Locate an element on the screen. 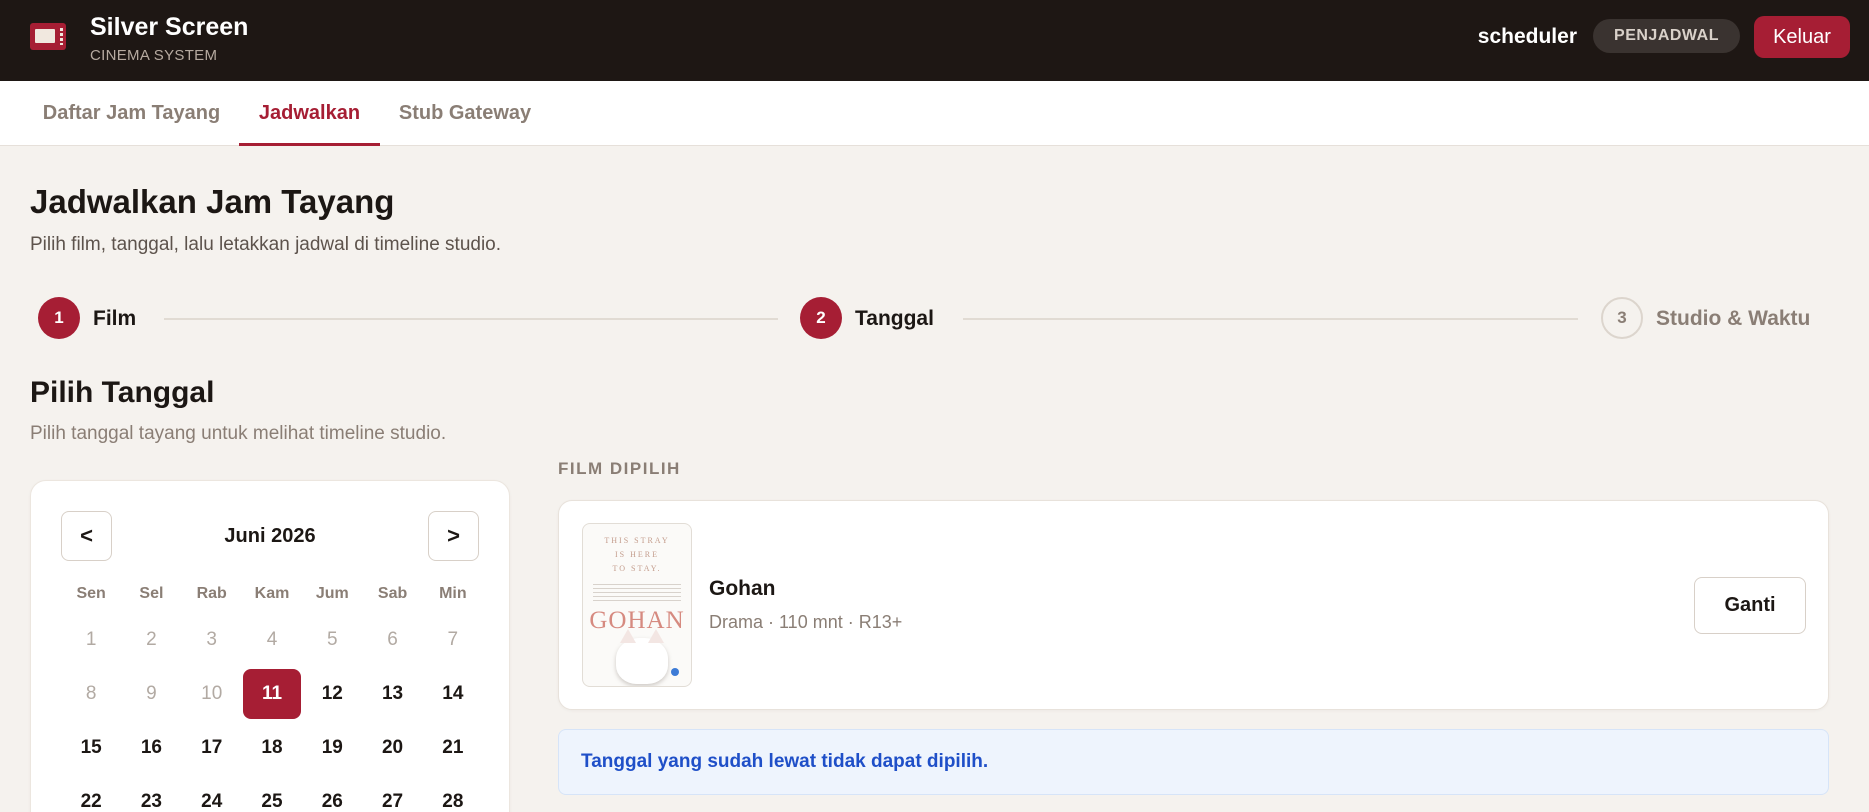 This screenshot has height=812, width=1869. calendar-week-row: 15 16 17 18 19 20 21 is located at coordinates (272, 748).